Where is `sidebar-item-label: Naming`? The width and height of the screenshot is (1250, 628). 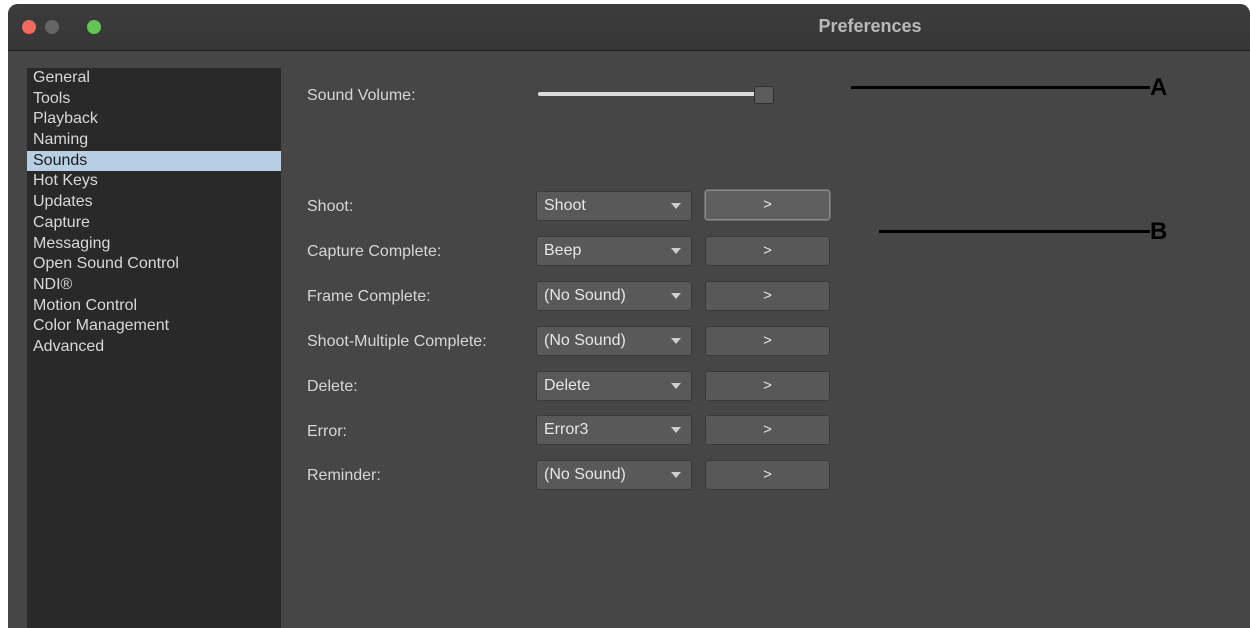
sidebar-item-label: Naming is located at coordinates (61, 140).